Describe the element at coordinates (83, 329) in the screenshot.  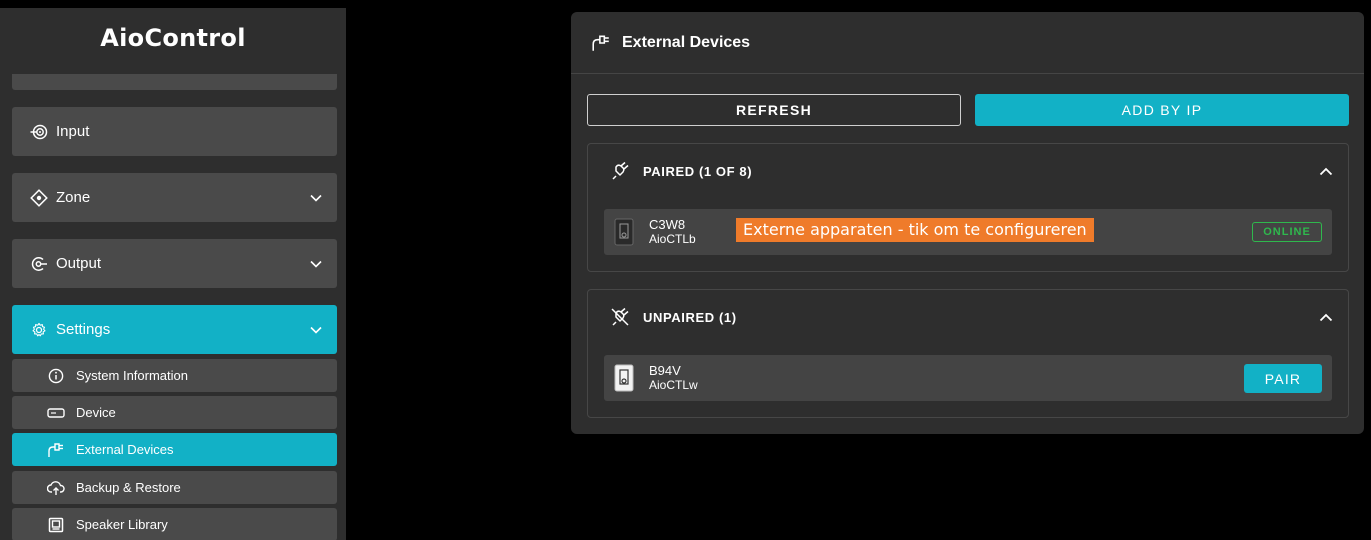
I see `sidebar-item-label: Settings` at that location.